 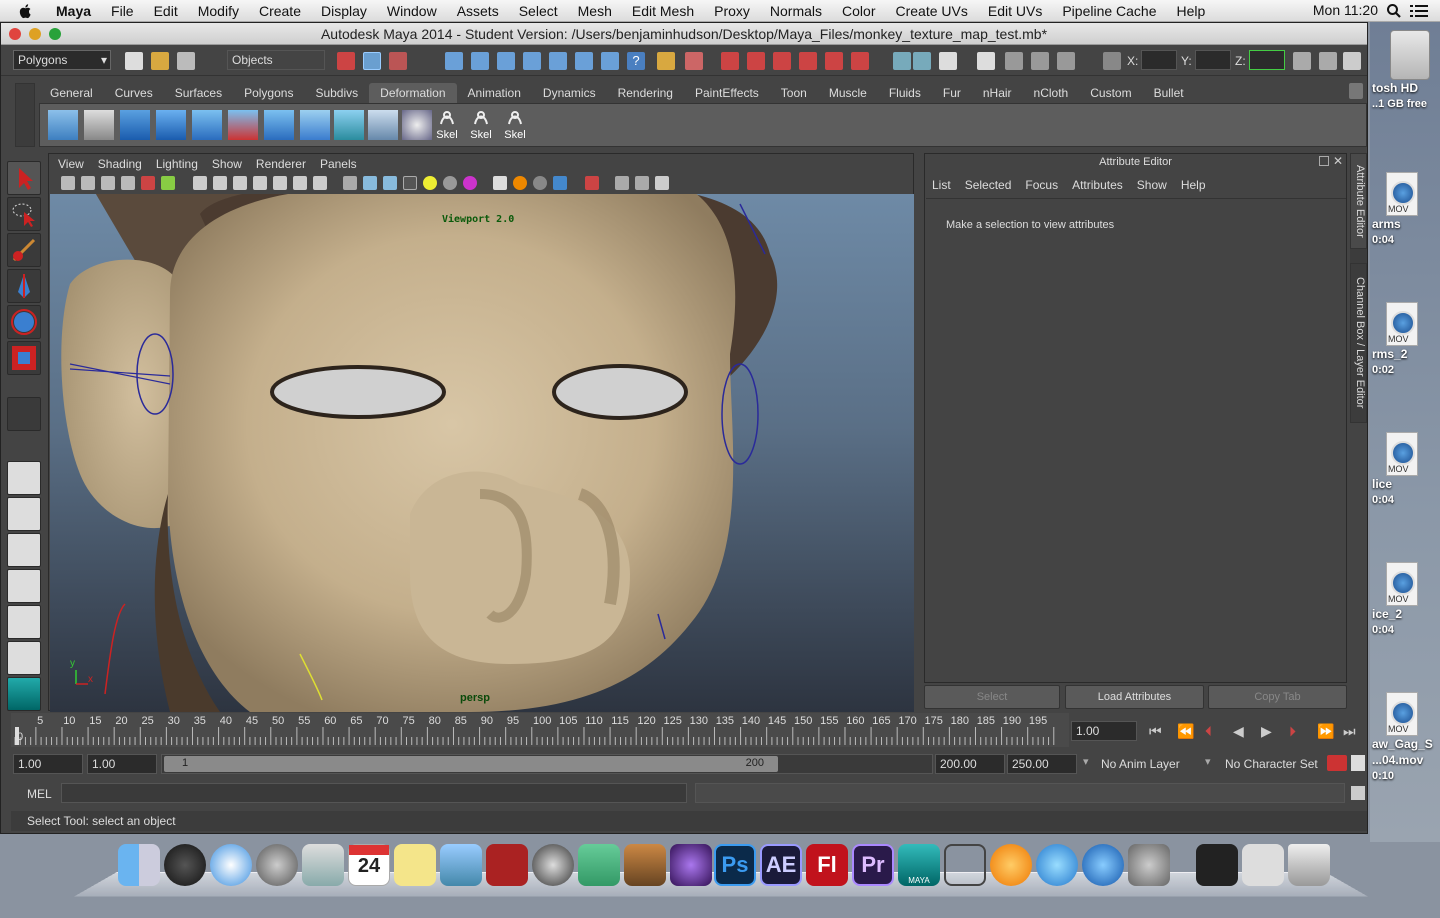 What do you see at coordinates (1057, 865) in the screenshot?
I see `itunes-icon` at bounding box center [1057, 865].